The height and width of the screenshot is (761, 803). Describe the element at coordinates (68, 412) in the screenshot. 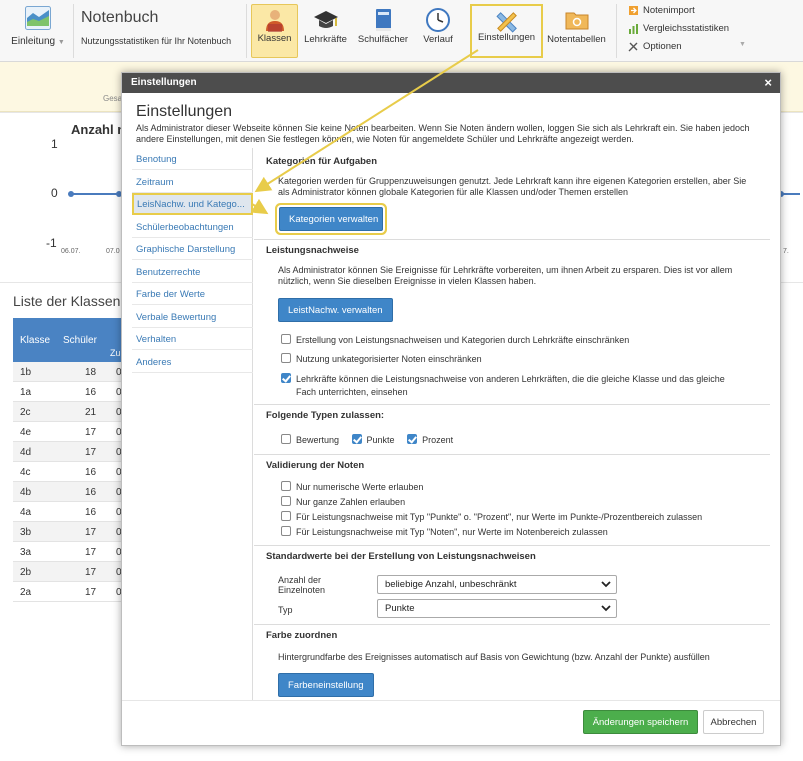

I see `table-row: 2c 21 0` at that location.